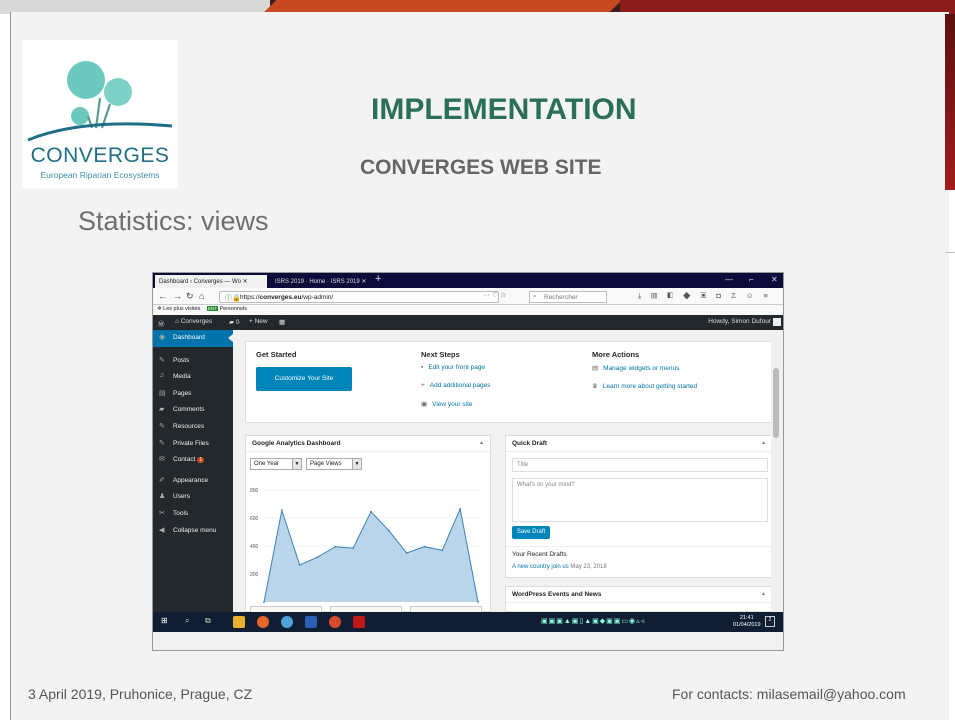  I want to click on media-icon: ♫, so click(162, 376).